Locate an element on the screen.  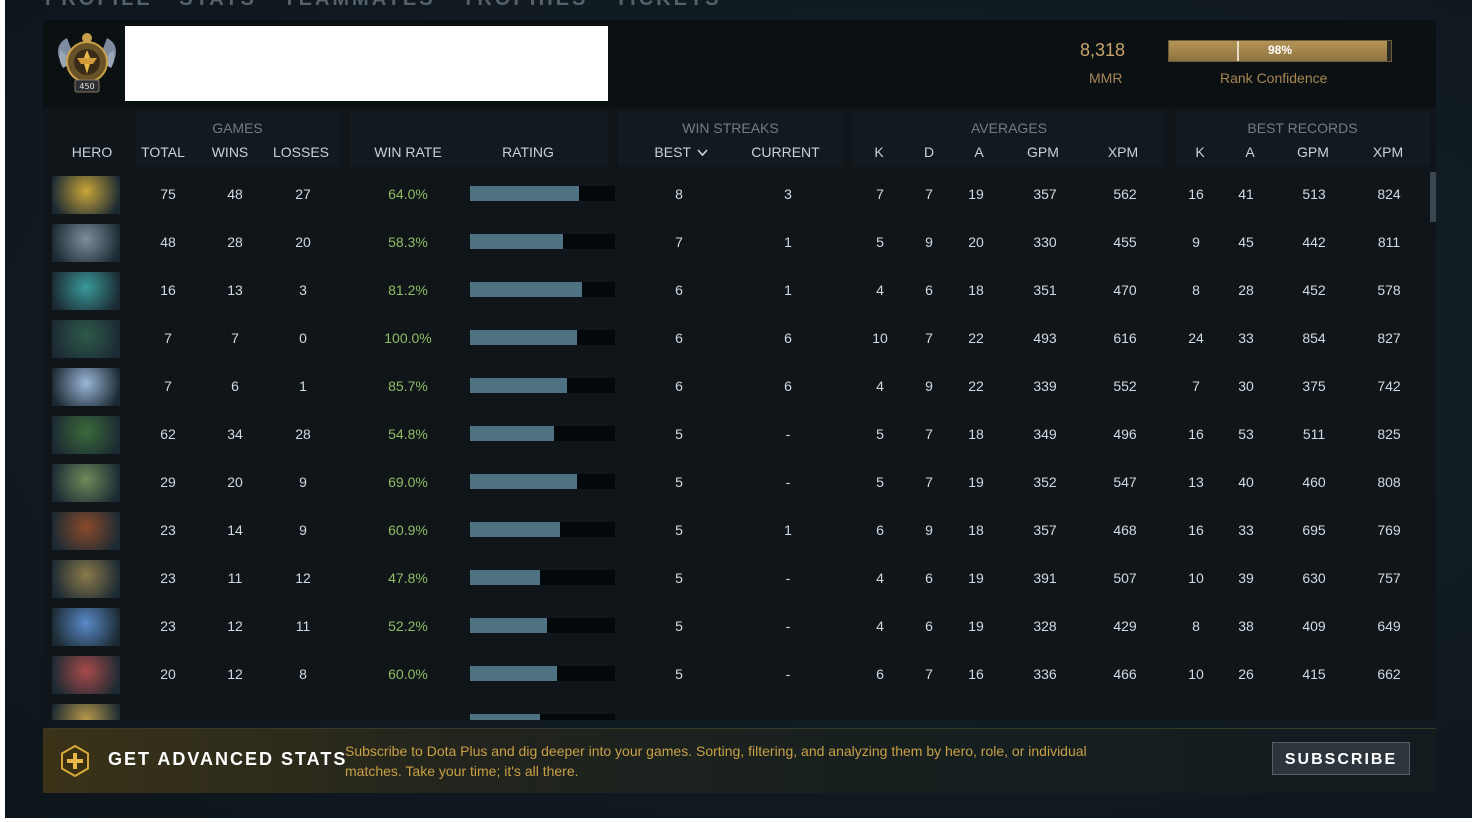
cell-avg-a: 16 is located at coordinates (976, 674).